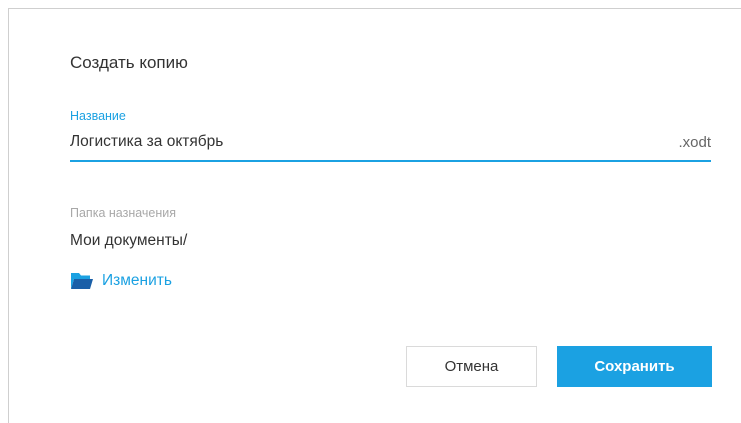  What do you see at coordinates (634, 366) in the screenshot?
I see `save-button: Сохранить` at bounding box center [634, 366].